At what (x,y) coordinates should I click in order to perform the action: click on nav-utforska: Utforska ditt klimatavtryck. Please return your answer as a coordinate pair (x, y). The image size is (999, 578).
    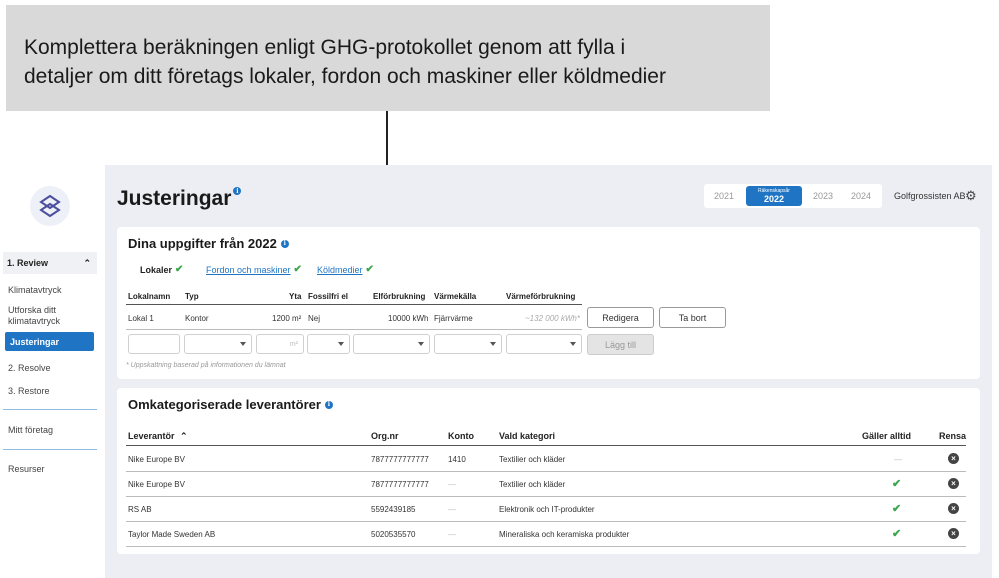
    Looking at the image, I should click on (48, 316).